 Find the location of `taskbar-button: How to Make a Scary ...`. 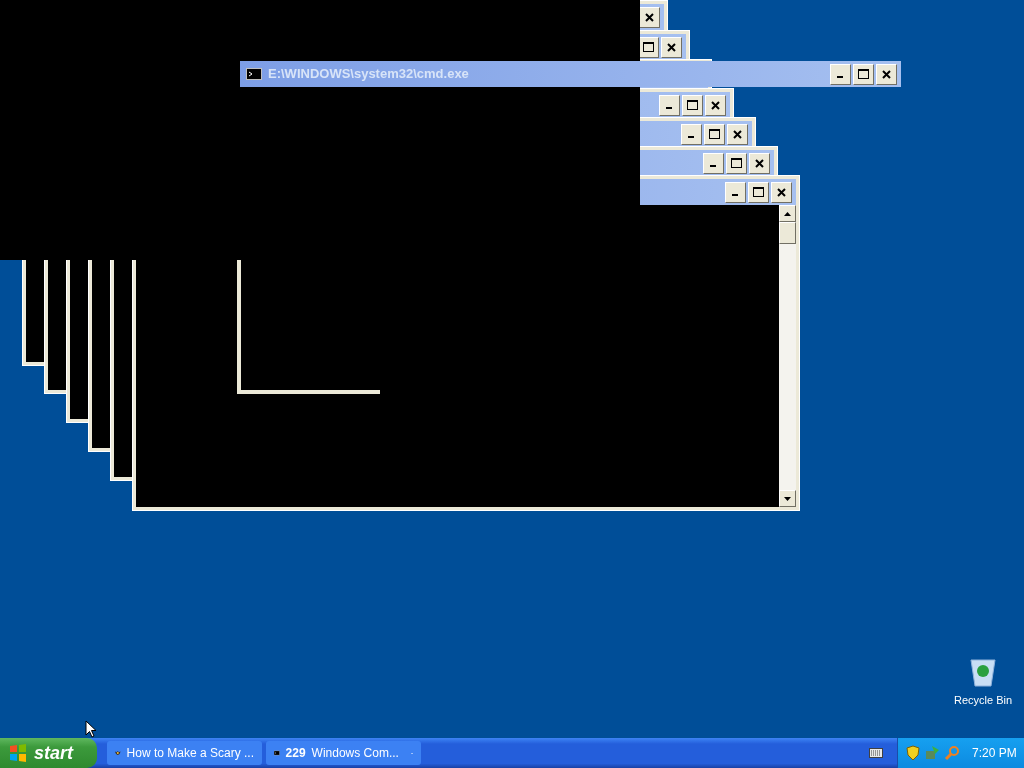

taskbar-button: How to Make a Scary ... is located at coordinates (184, 753).